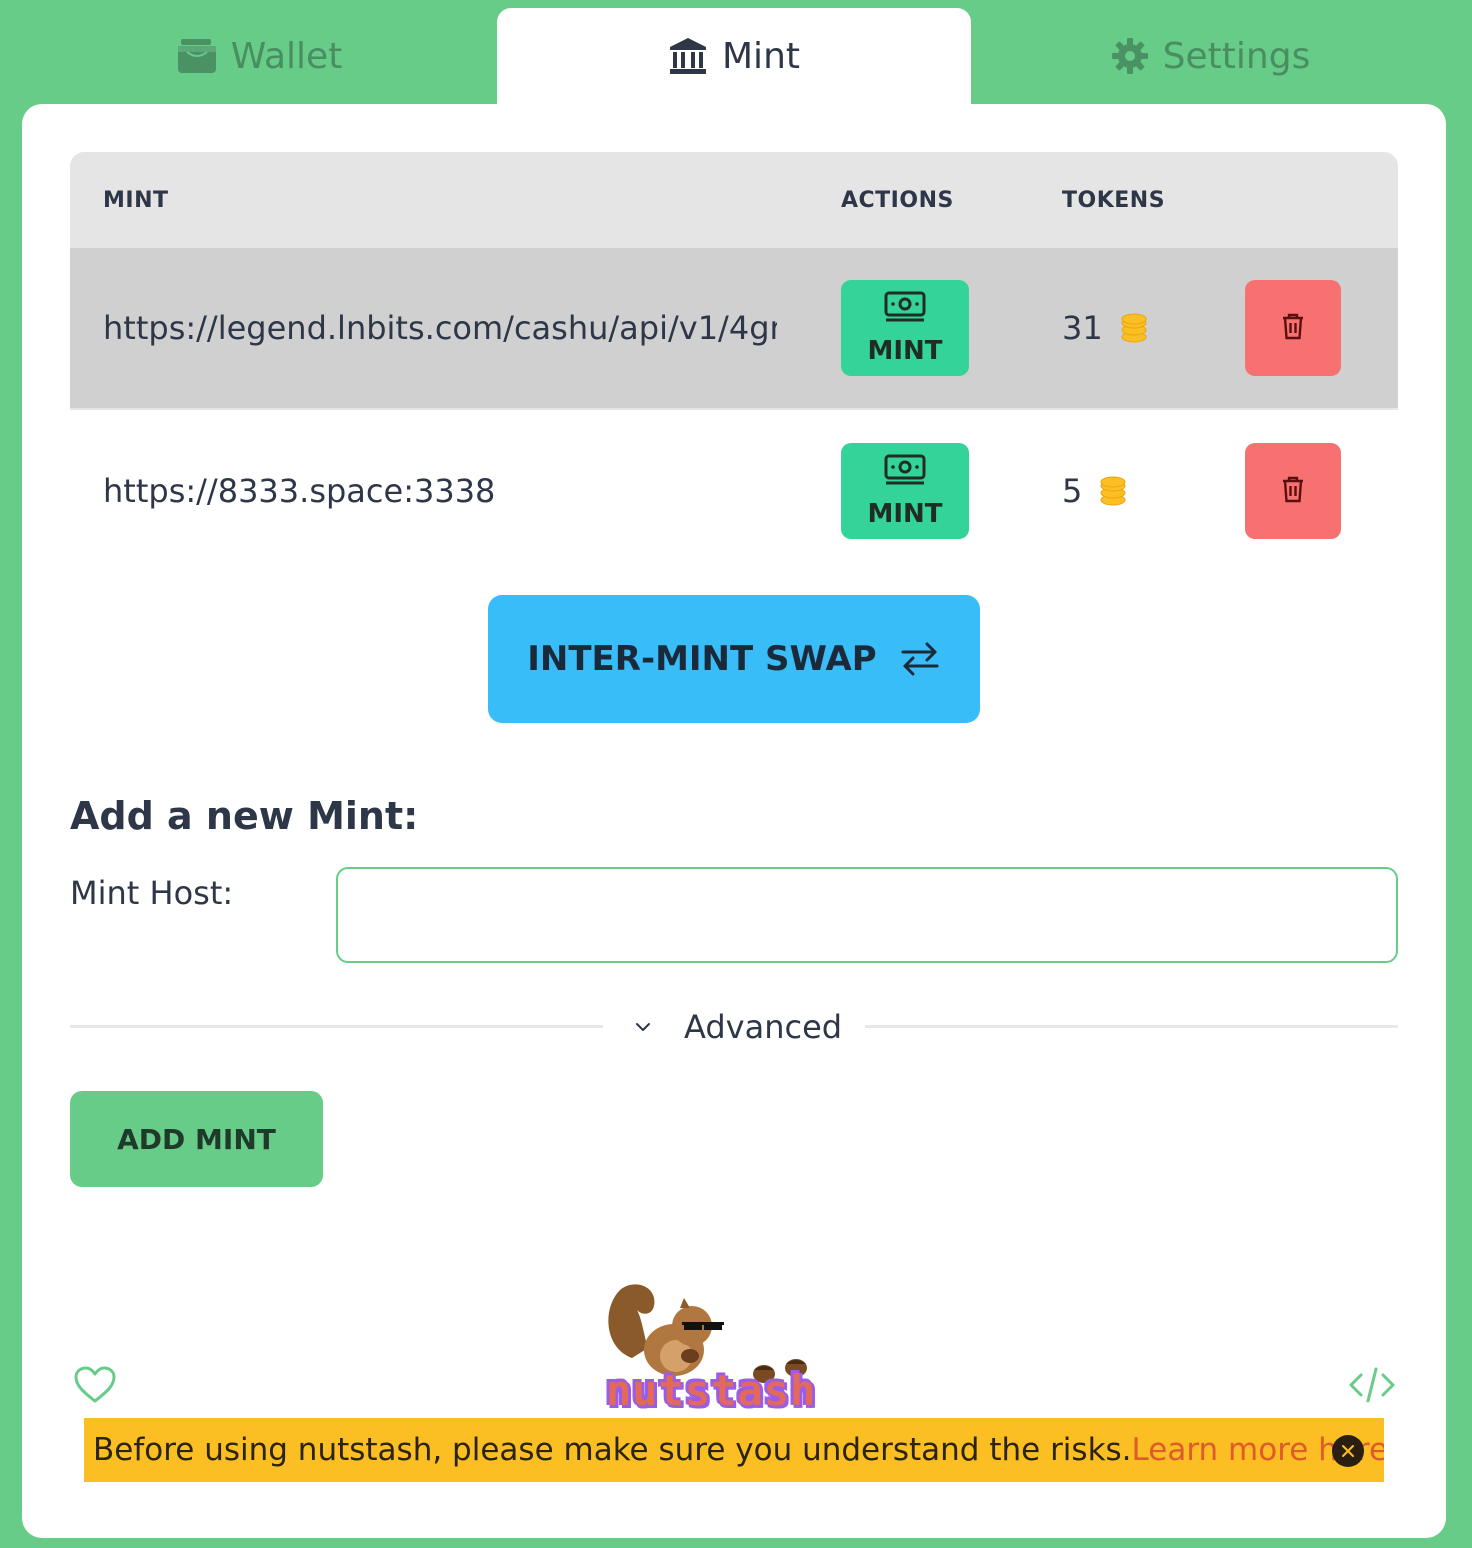 This screenshot has width=1472, height=1548. I want to click on tab-mint-label: Mint, so click(761, 56).